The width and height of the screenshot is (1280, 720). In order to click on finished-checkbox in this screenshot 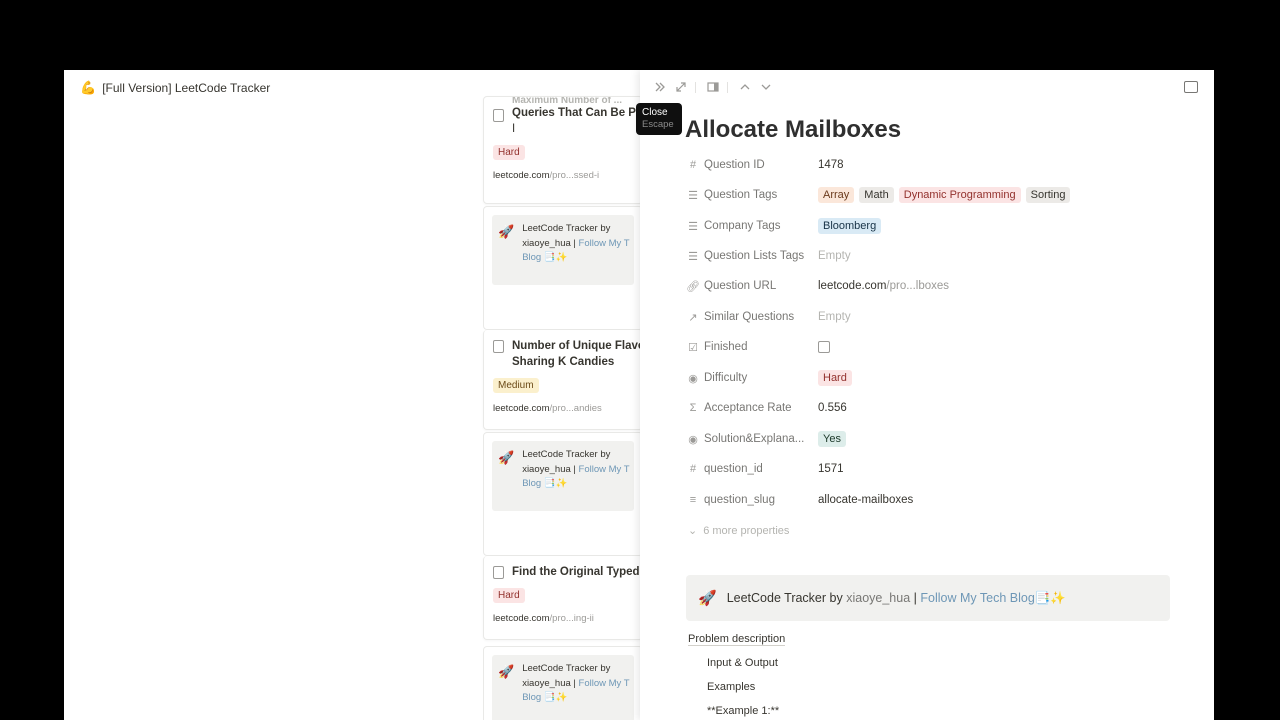, I will do `click(824, 347)`.